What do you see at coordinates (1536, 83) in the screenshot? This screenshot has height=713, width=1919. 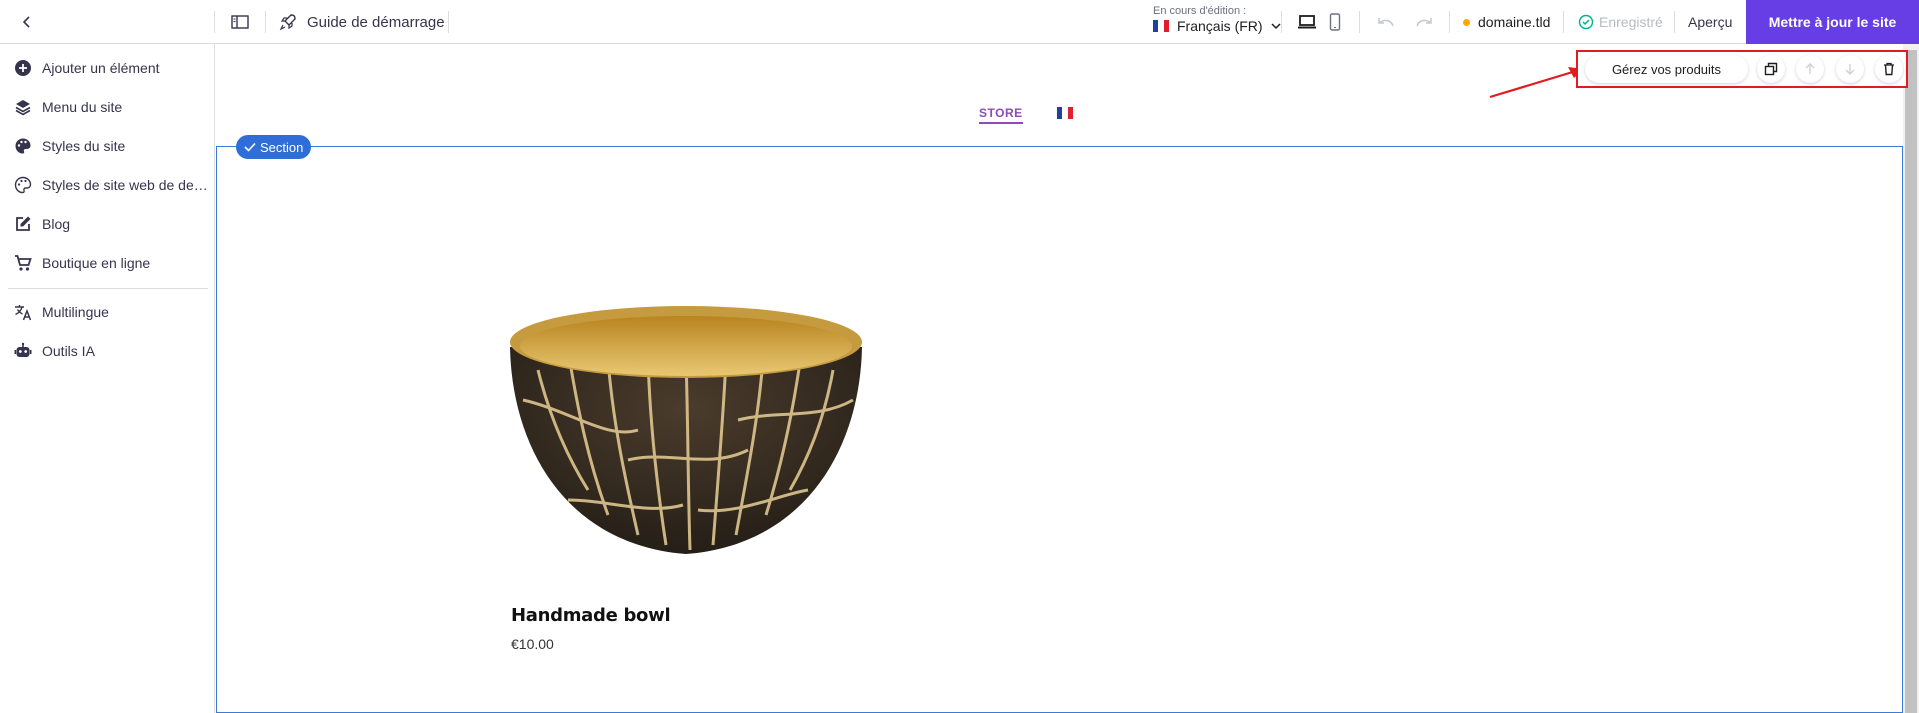 I see `annotation-arrow` at bounding box center [1536, 83].